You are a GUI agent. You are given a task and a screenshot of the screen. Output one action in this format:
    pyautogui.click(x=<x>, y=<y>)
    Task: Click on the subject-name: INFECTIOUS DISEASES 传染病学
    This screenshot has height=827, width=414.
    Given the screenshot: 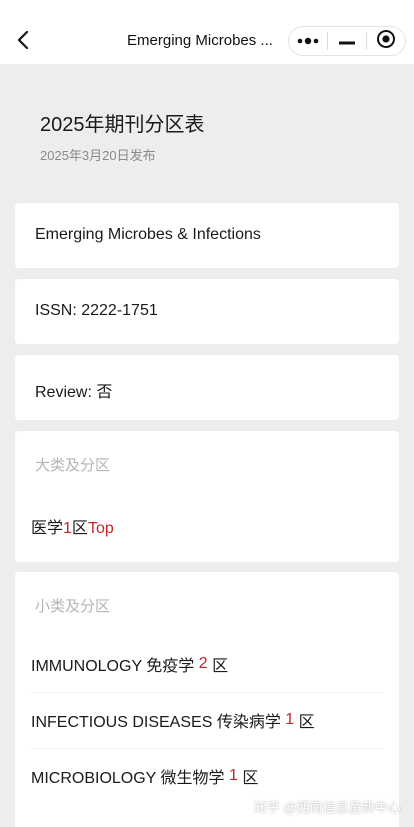 What is the action you would take?
    pyautogui.click(x=156, y=722)
    